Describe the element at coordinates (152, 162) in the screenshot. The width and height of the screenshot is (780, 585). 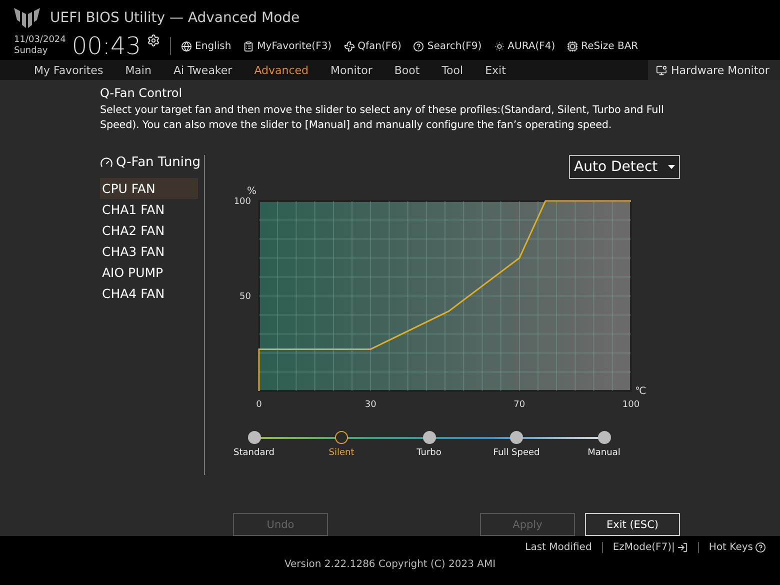
I see `section-title: Q-Fan Tuning` at that location.